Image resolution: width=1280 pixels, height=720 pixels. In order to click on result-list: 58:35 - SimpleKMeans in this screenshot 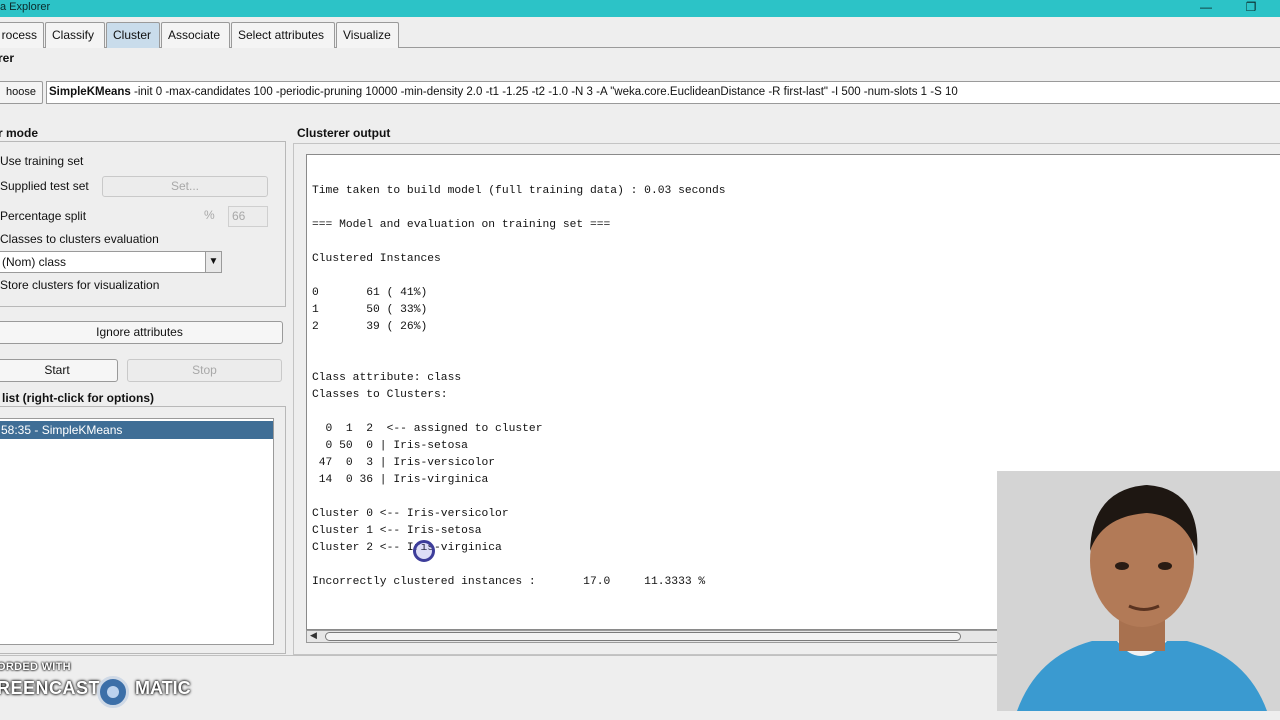, I will do `click(137, 531)`.